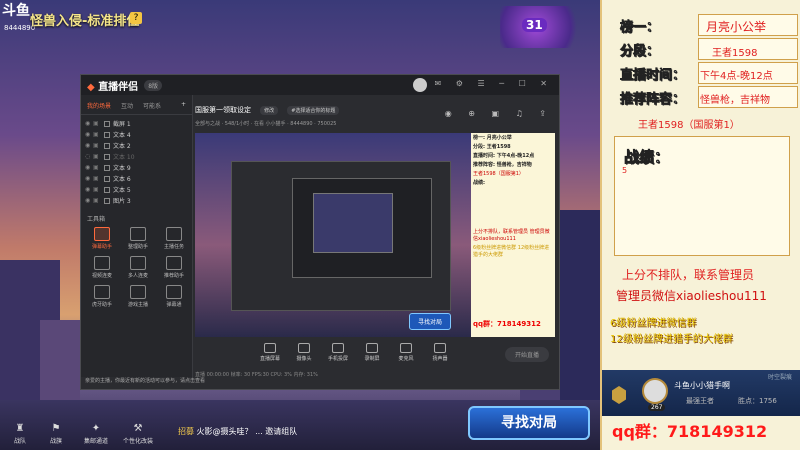 This screenshot has width=800, height=450. I want to click on layer-item: ◉ ▣ 文本 9, so click(136, 167).